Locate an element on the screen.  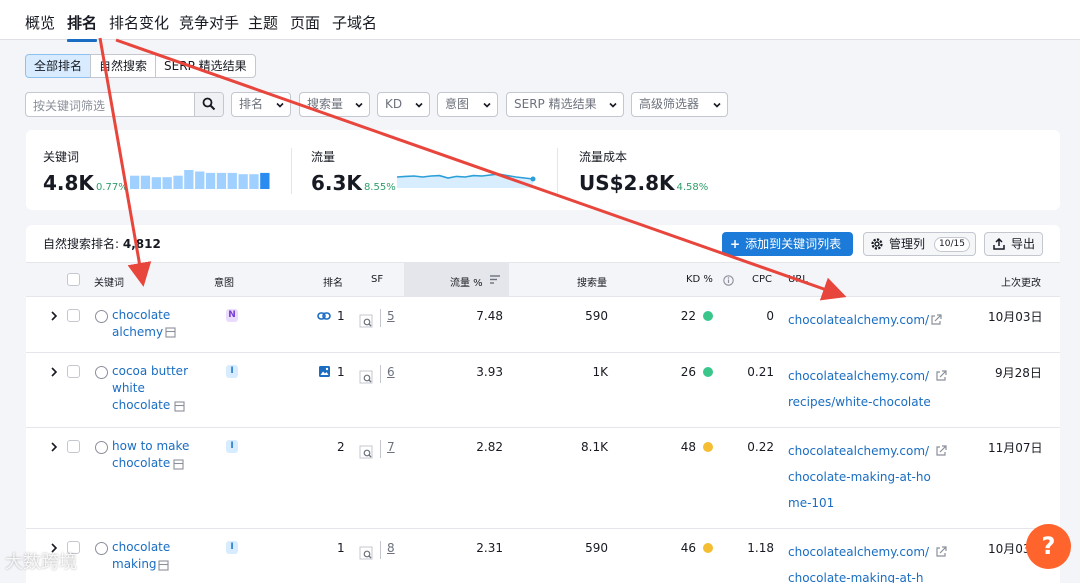
header-volume: 搜索量 is located at coordinates (592, 281).